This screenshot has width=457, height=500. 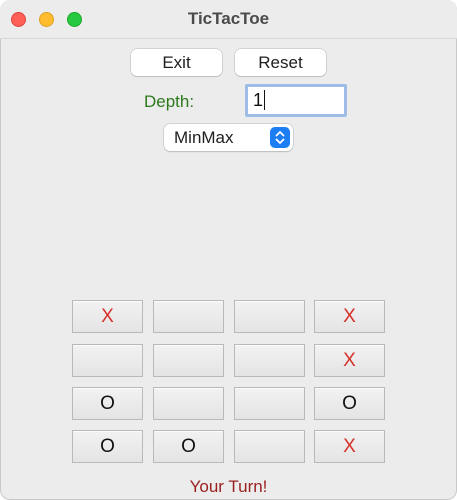 What do you see at coordinates (349, 360) in the screenshot?
I see `board-cell-r2-c4: X` at bounding box center [349, 360].